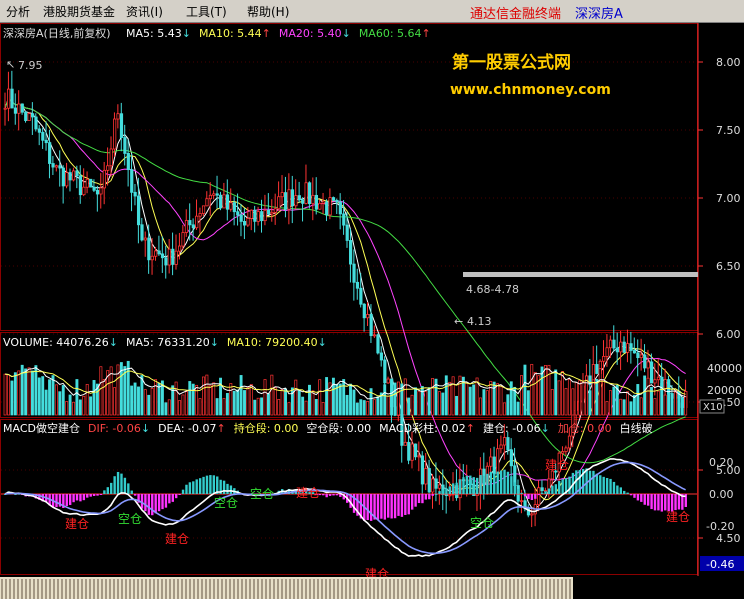 Image resolution: width=744 pixels, height=599 pixels. What do you see at coordinates (426, 33) in the screenshot?
I see `legend-arrow-3: ↑` at bounding box center [426, 33].